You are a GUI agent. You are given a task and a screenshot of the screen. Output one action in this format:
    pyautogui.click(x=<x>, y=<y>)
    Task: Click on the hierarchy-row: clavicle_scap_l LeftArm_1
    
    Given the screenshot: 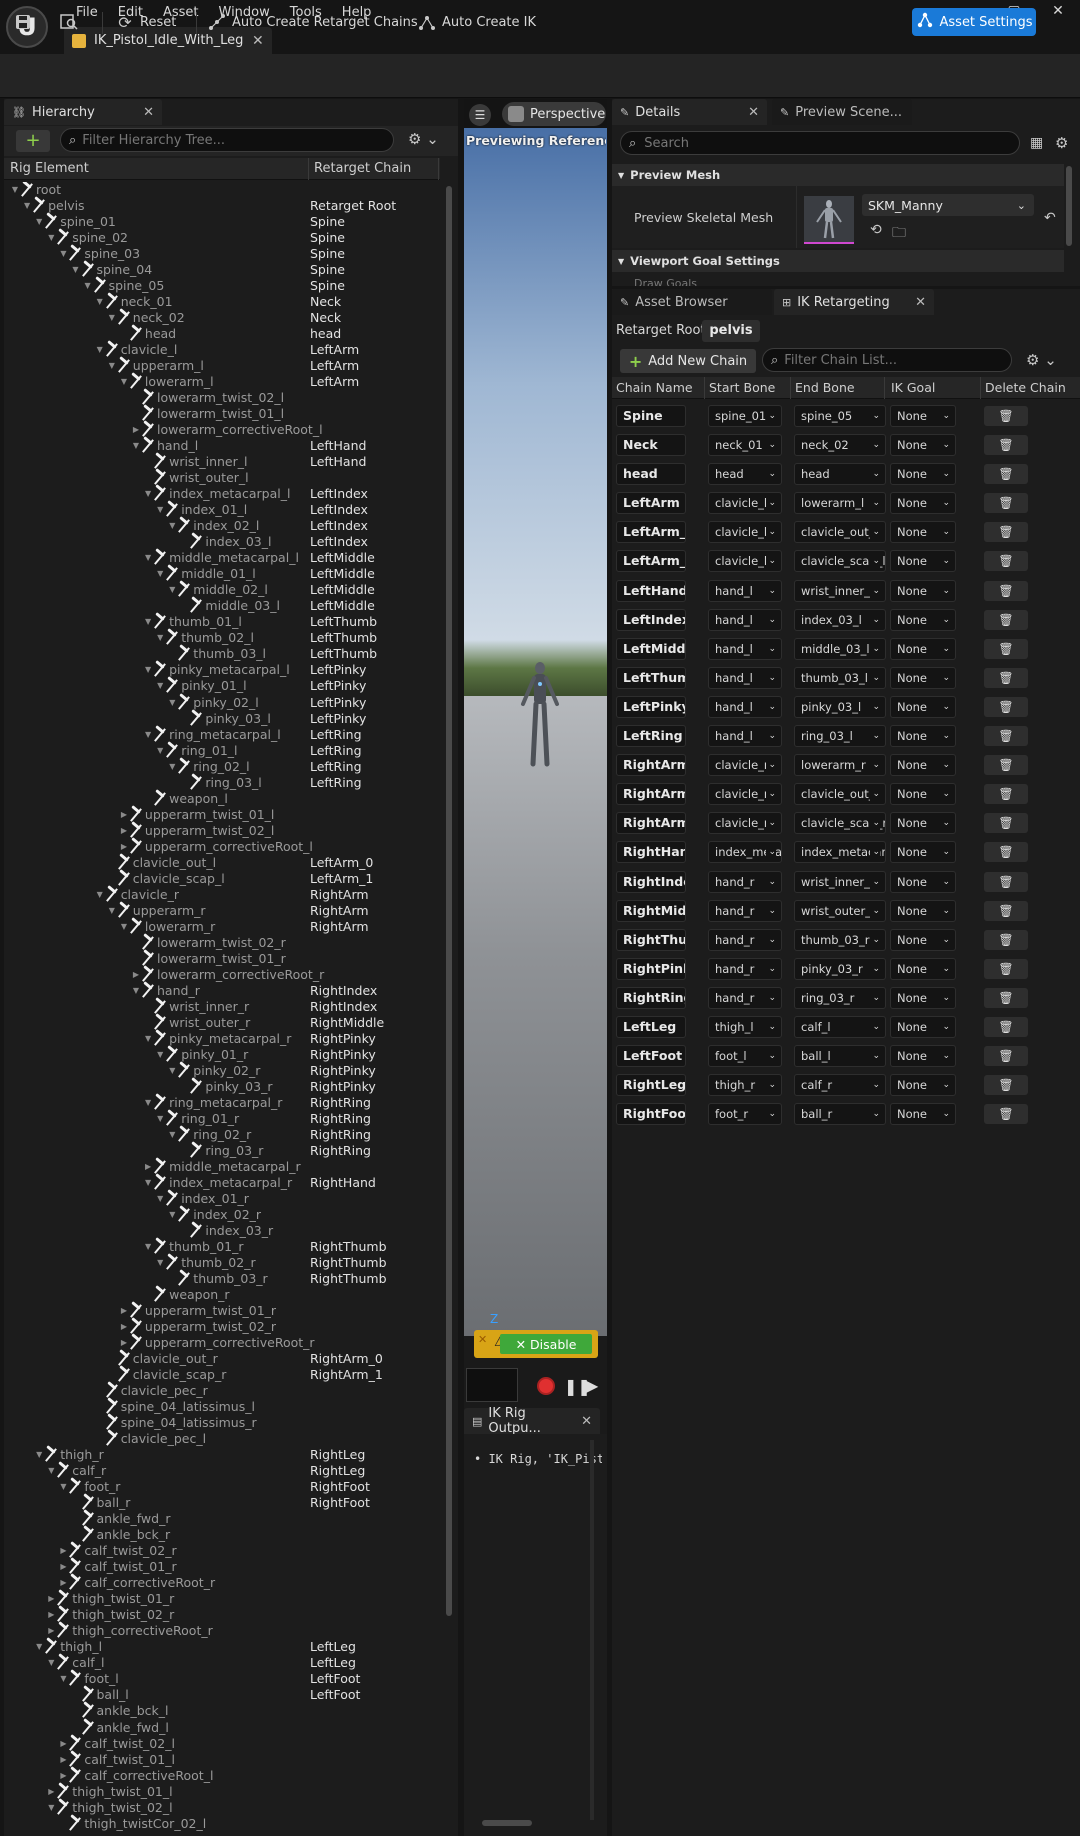 What is the action you would take?
    pyautogui.click(x=222, y=879)
    